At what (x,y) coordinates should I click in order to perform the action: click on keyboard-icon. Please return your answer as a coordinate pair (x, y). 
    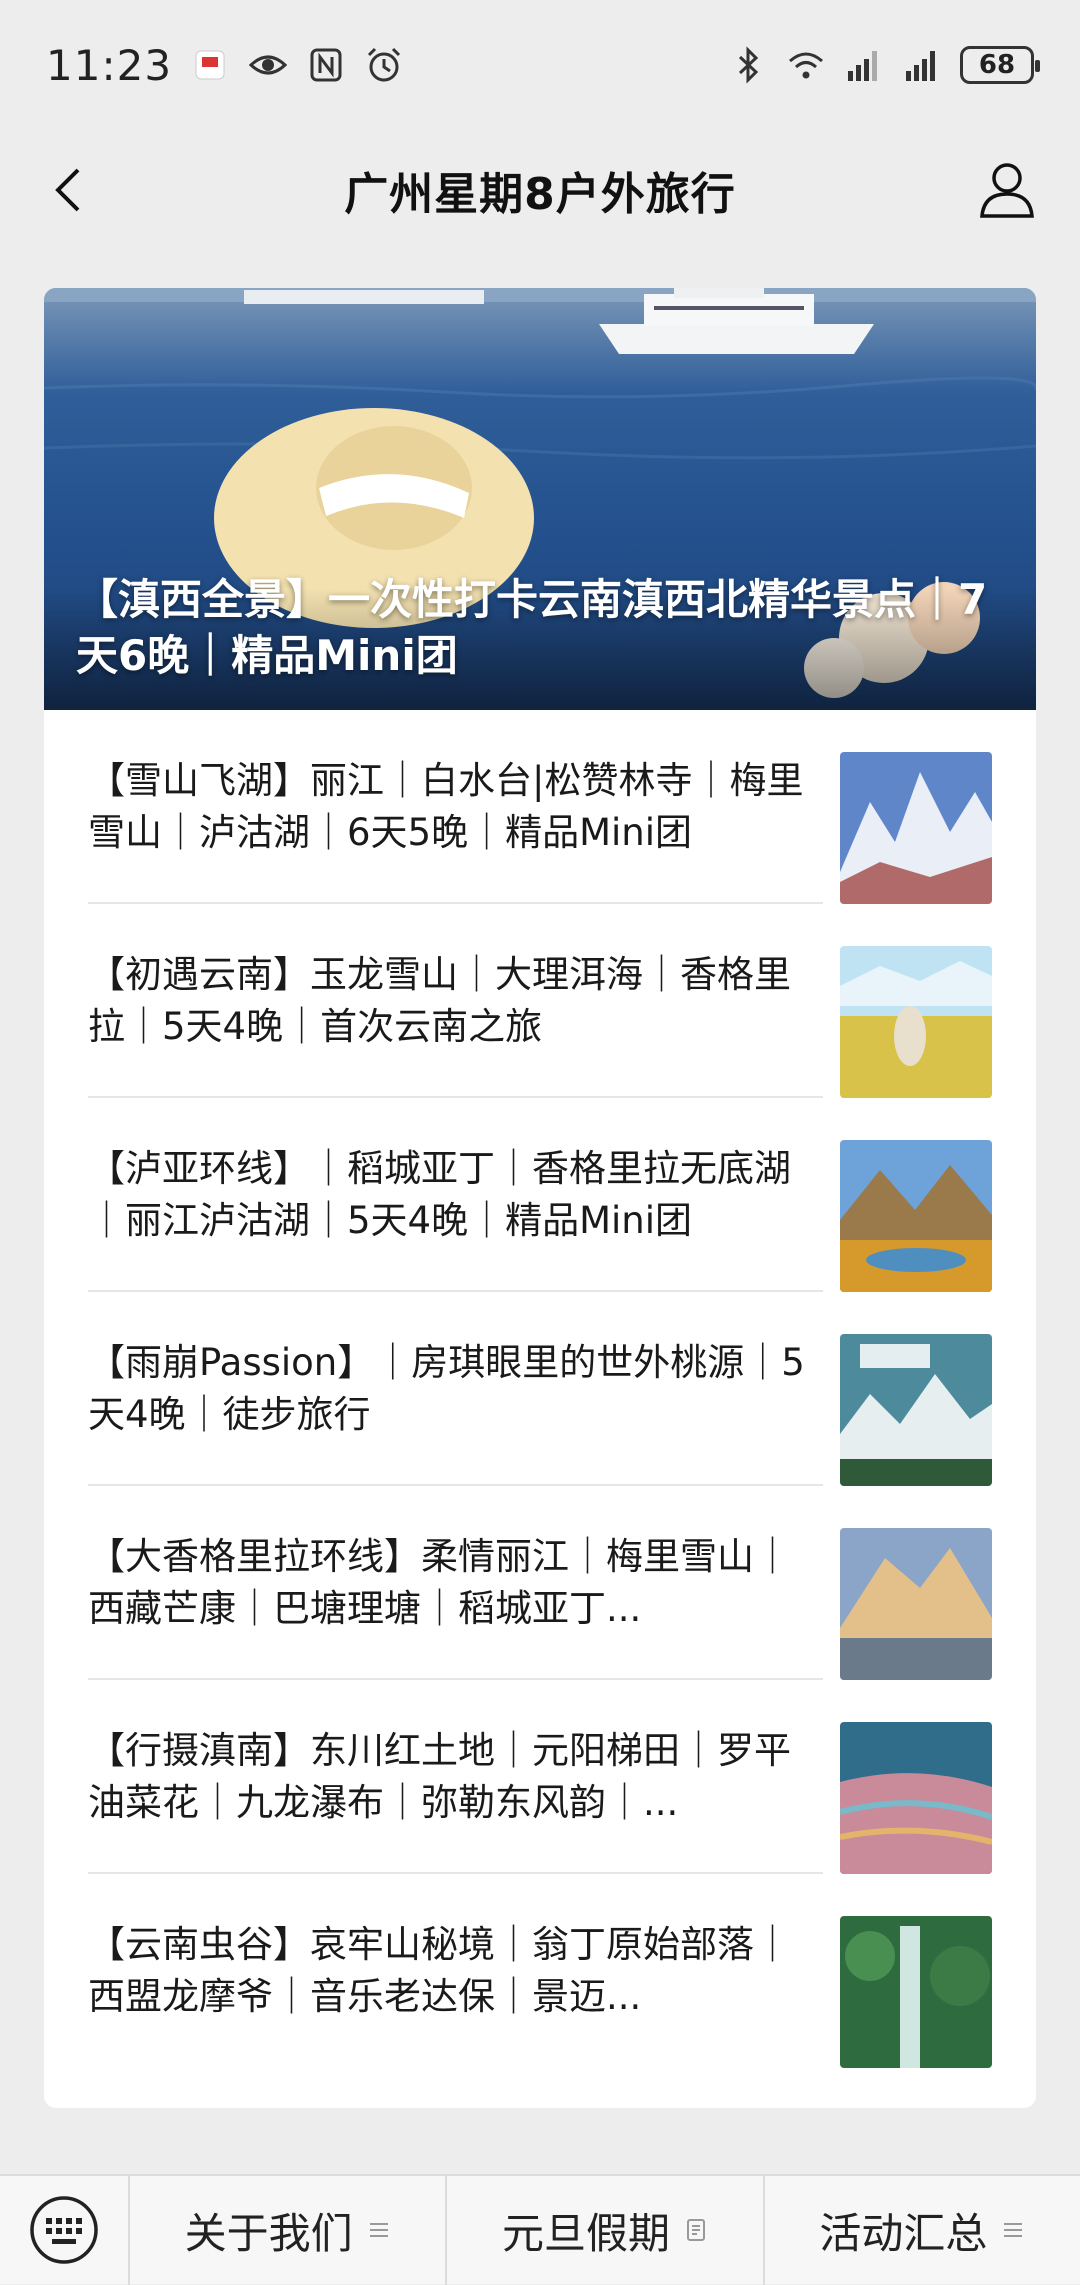
    Looking at the image, I should click on (64, 2230).